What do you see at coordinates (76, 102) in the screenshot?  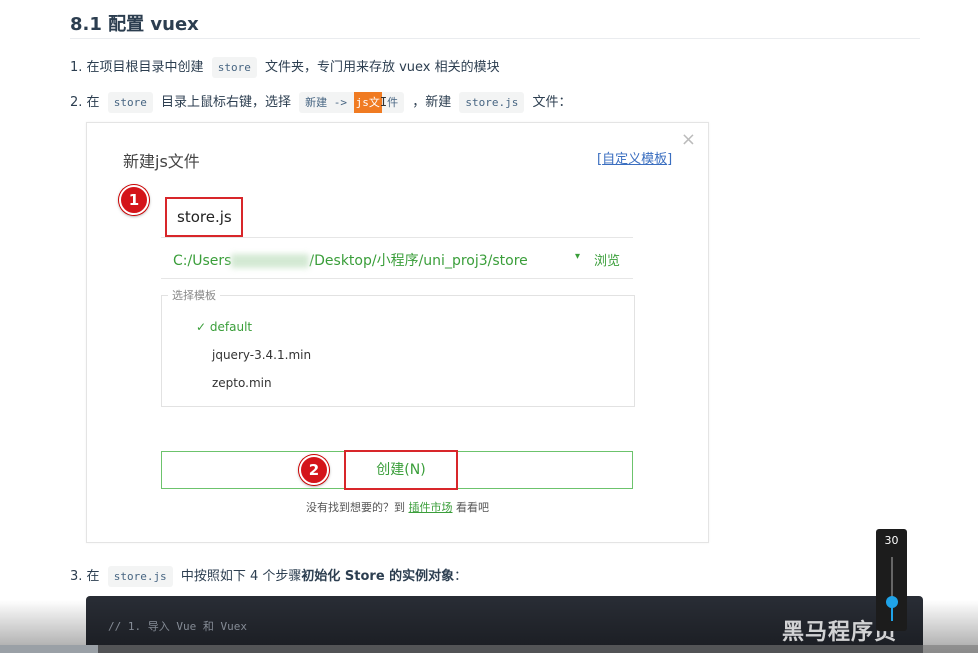 I see `step-number: 2.` at bounding box center [76, 102].